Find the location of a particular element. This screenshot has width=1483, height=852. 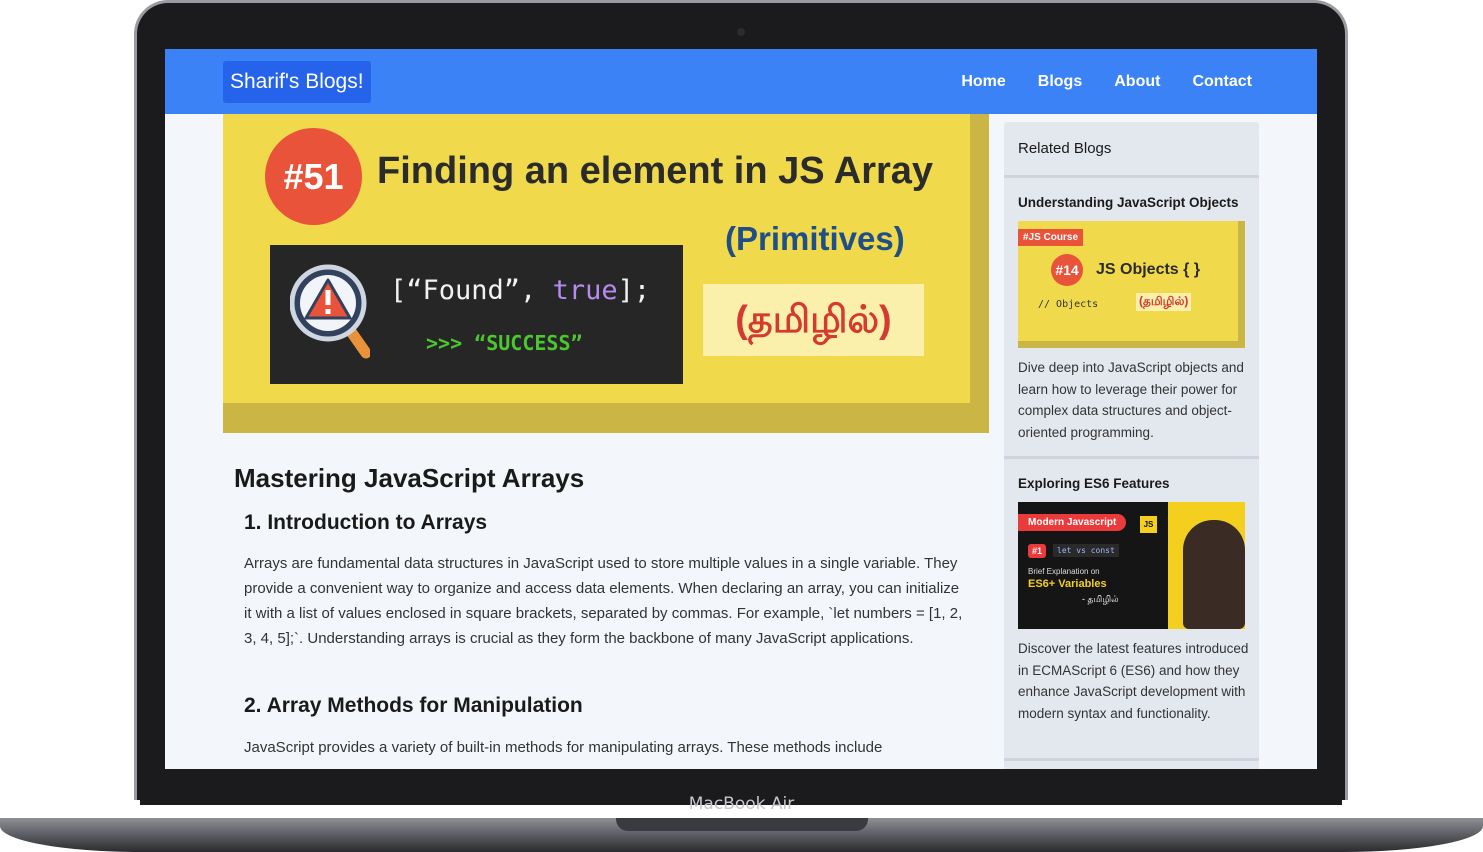

thumb-number-badge: #1 is located at coordinates (1037, 551).